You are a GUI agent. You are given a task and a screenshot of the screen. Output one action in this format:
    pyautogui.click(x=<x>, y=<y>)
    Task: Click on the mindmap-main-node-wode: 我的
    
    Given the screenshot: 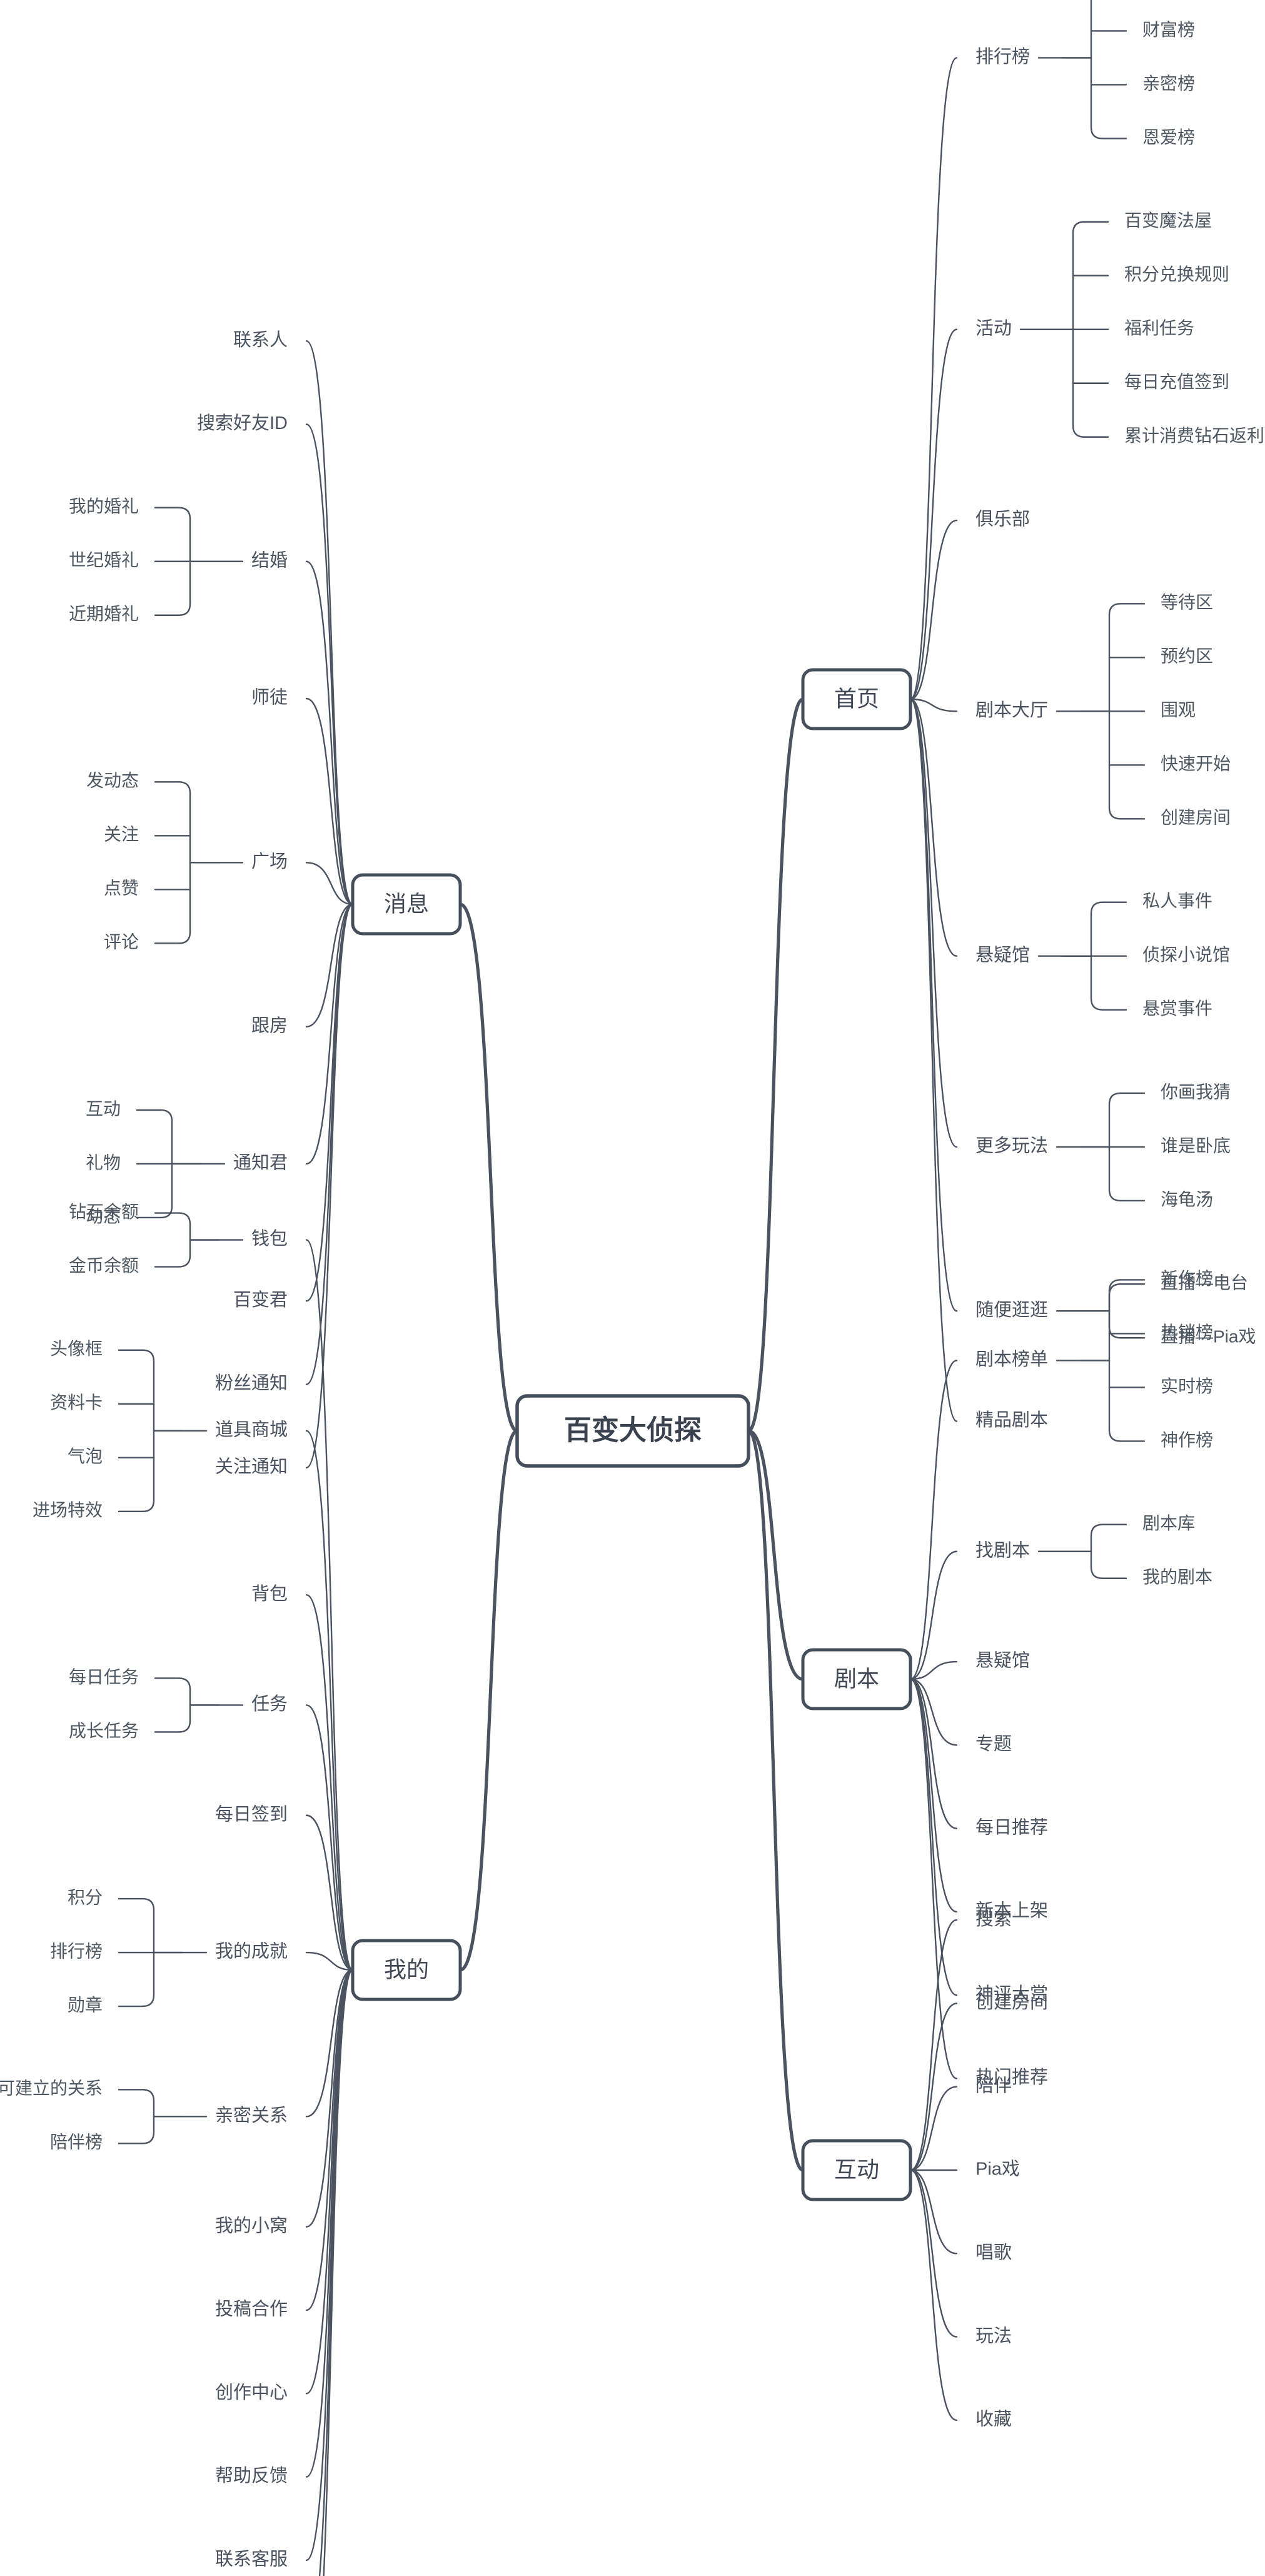 What is the action you would take?
    pyautogui.click(x=406, y=1970)
    